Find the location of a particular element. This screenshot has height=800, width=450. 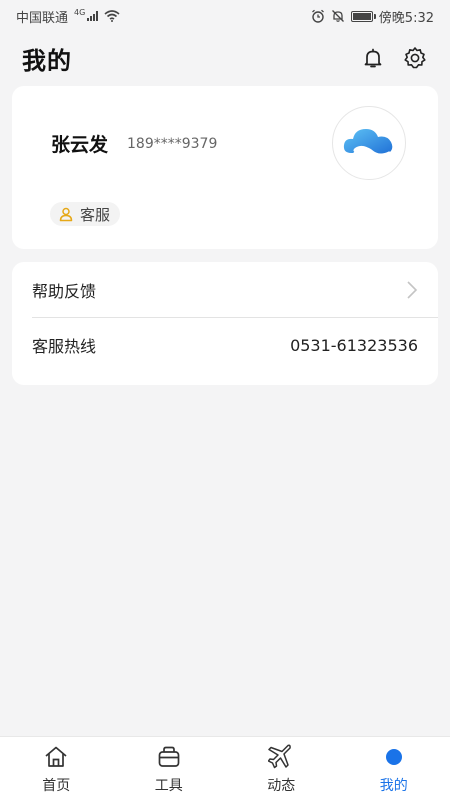

nav-item-mine: 我的 is located at coordinates (394, 768).